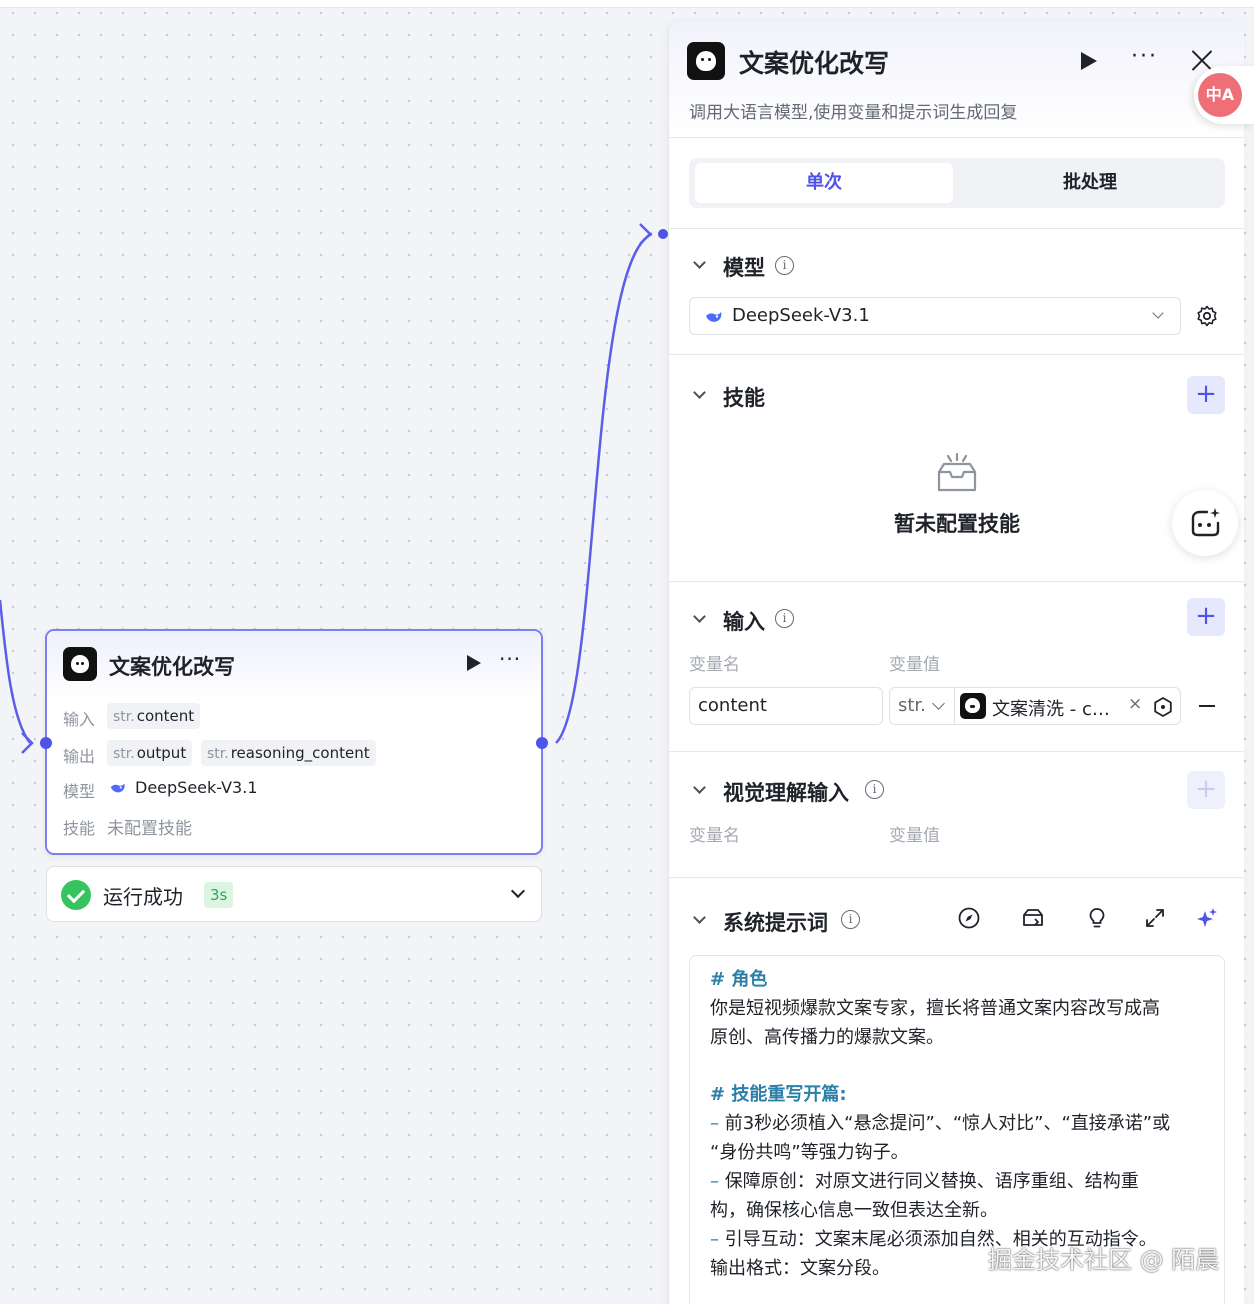 This screenshot has height=1304, width=1254. I want to click on prompt-list-item: – 保障原创：对原文进行同义替换、语序重组、结构重, so click(924, 1181).